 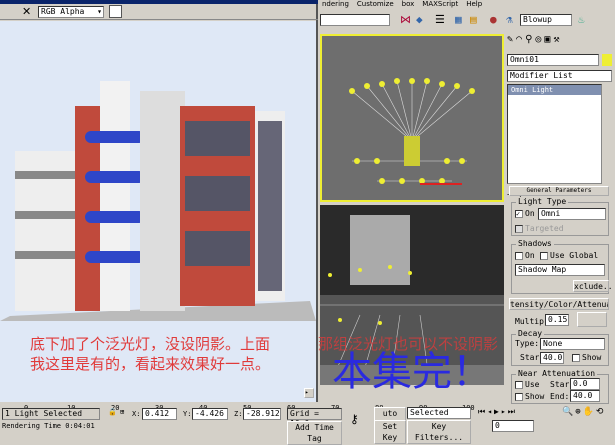 What do you see at coordinates (512, 411) in the screenshot?
I see `goto-end-icon: ⏭` at bounding box center [512, 411].